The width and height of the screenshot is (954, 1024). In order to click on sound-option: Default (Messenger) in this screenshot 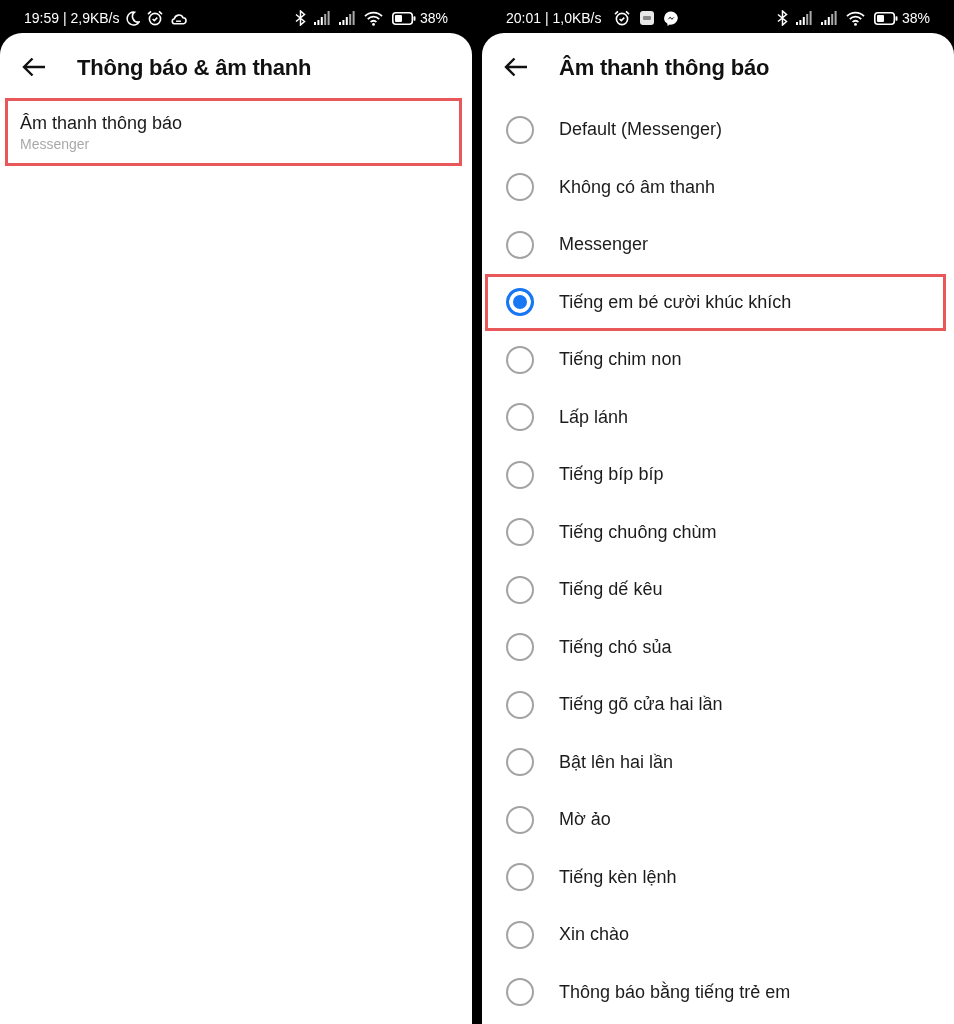, I will do `click(715, 130)`.